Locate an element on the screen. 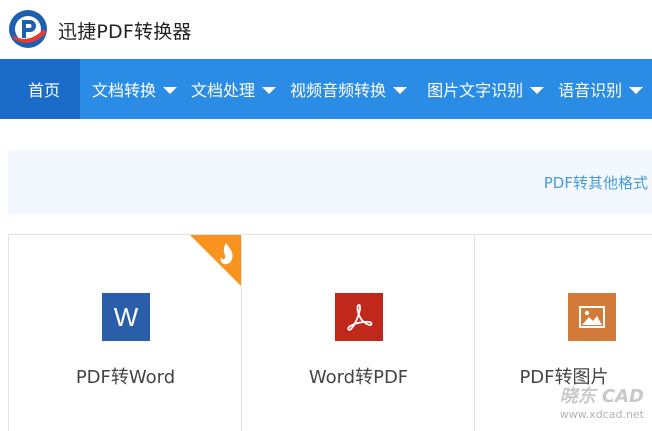  app-title: 迅捷PDF转换器 is located at coordinates (125, 32).